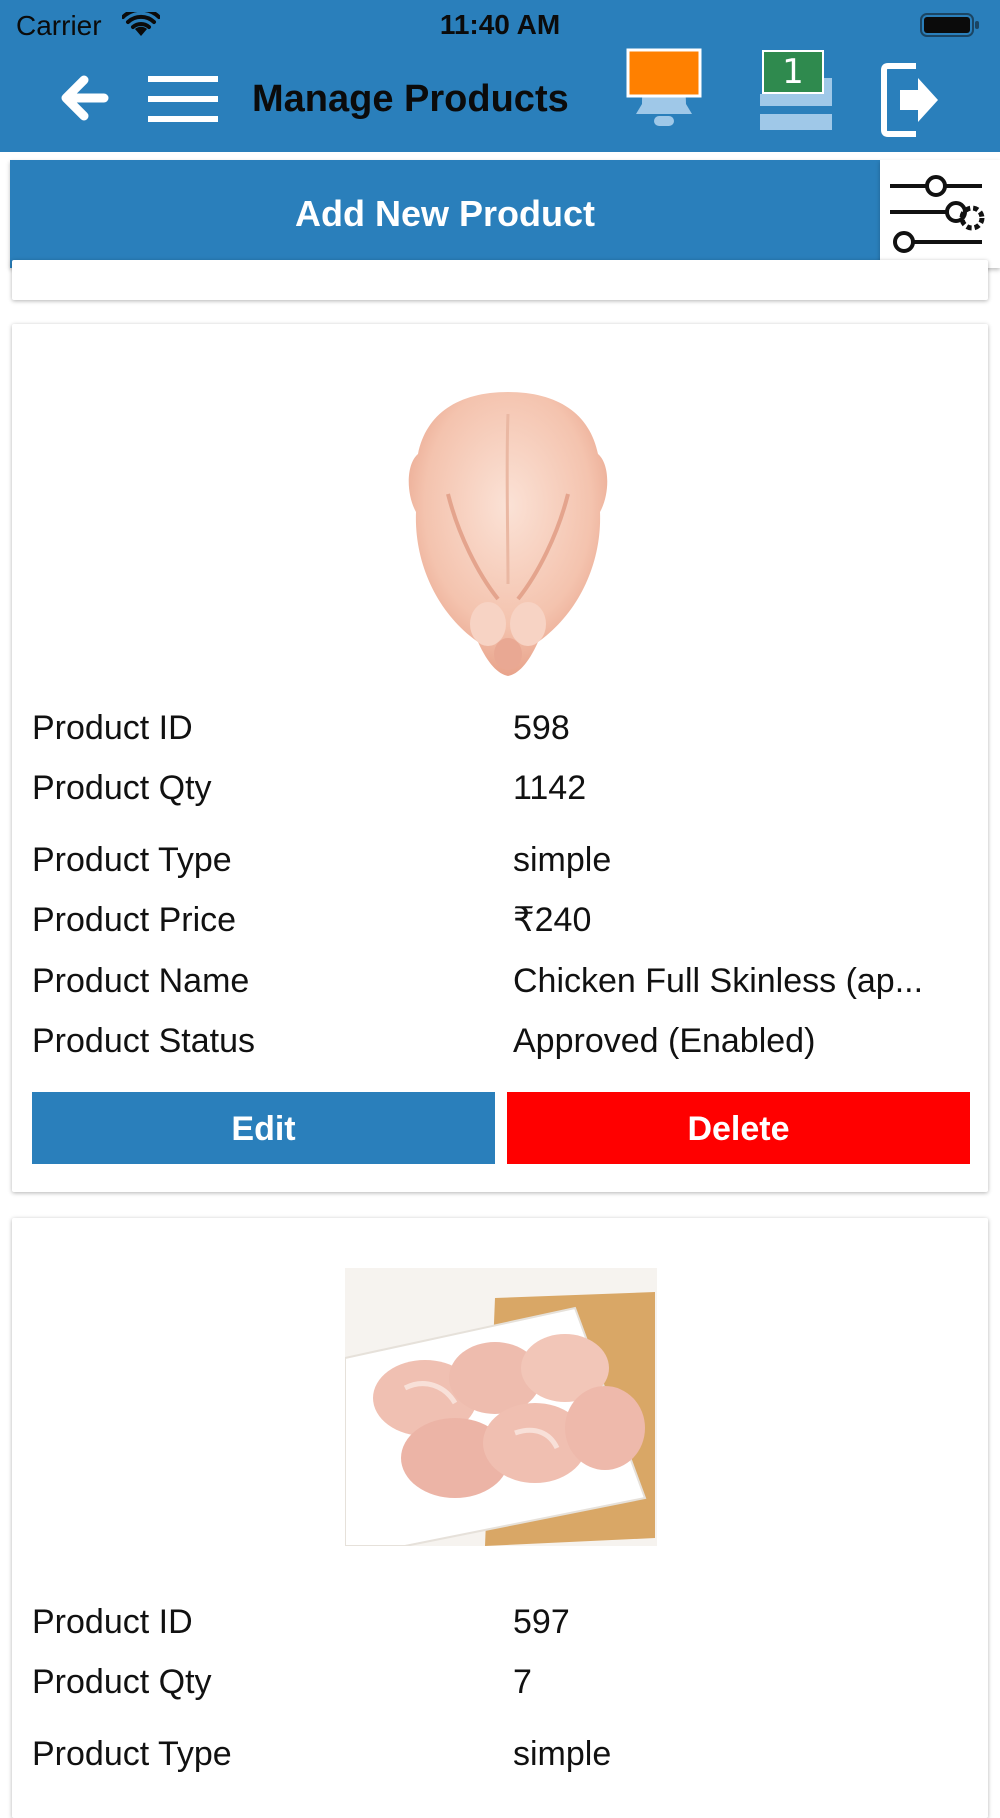 This screenshot has width=1000, height=1818. Describe the element at coordinates (502, 788) in the screenshot. I see `product-qty-row: Product Qty 1142` at that location.